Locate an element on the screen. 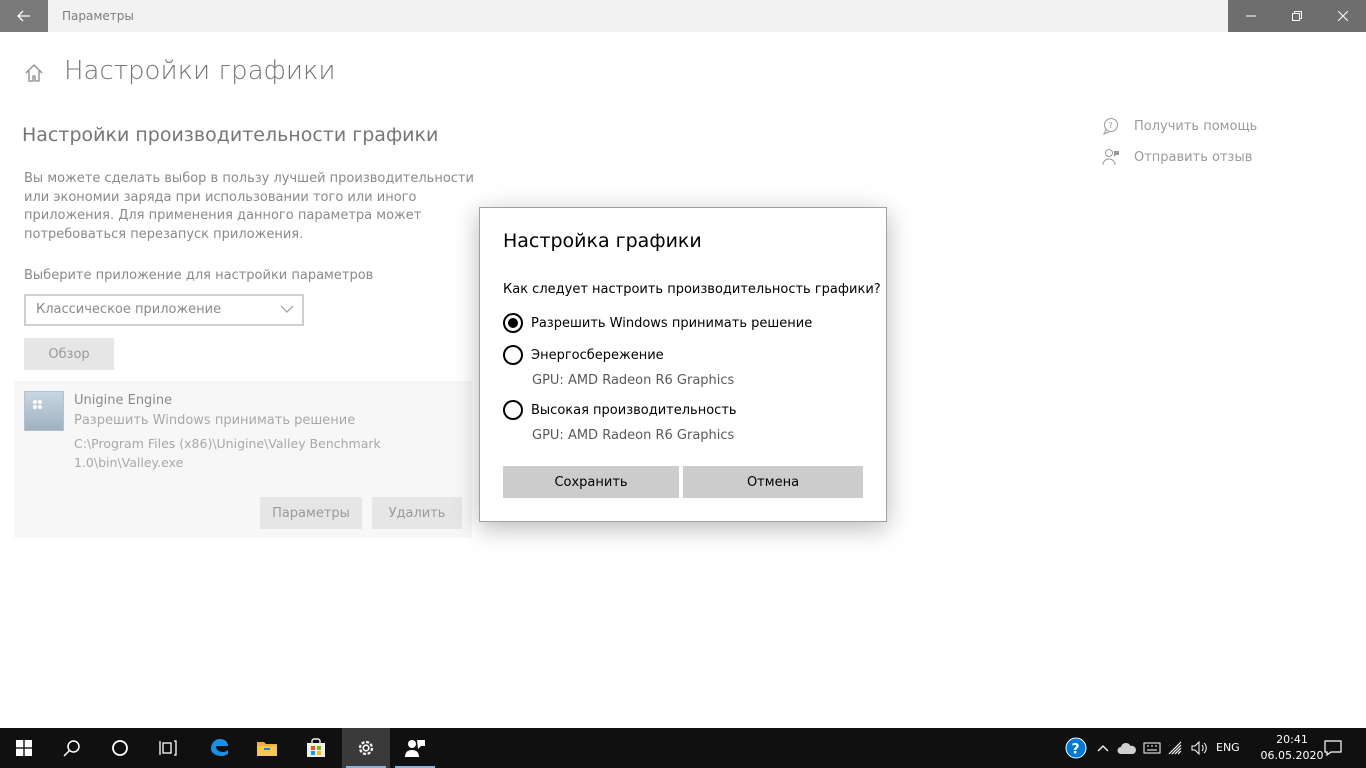  chevron-down-icon is located at coordinates (287, 309).